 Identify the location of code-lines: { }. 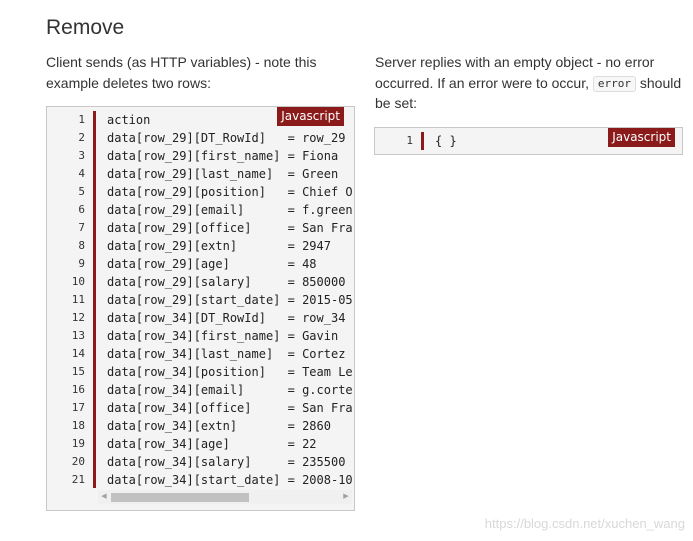
(446, 141).